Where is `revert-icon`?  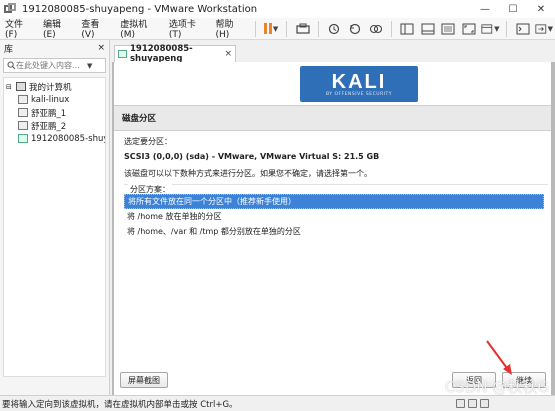
revert-icon is located at coordinates (355, 28).